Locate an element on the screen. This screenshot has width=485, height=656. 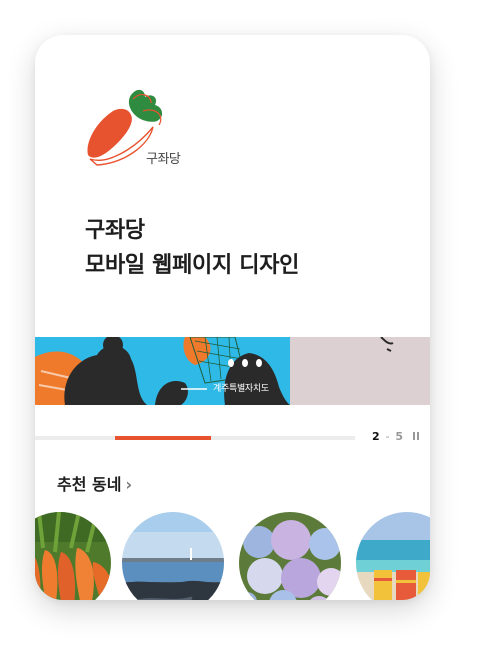
neighborhood-thumbnails is located at coordinates (232, 556).